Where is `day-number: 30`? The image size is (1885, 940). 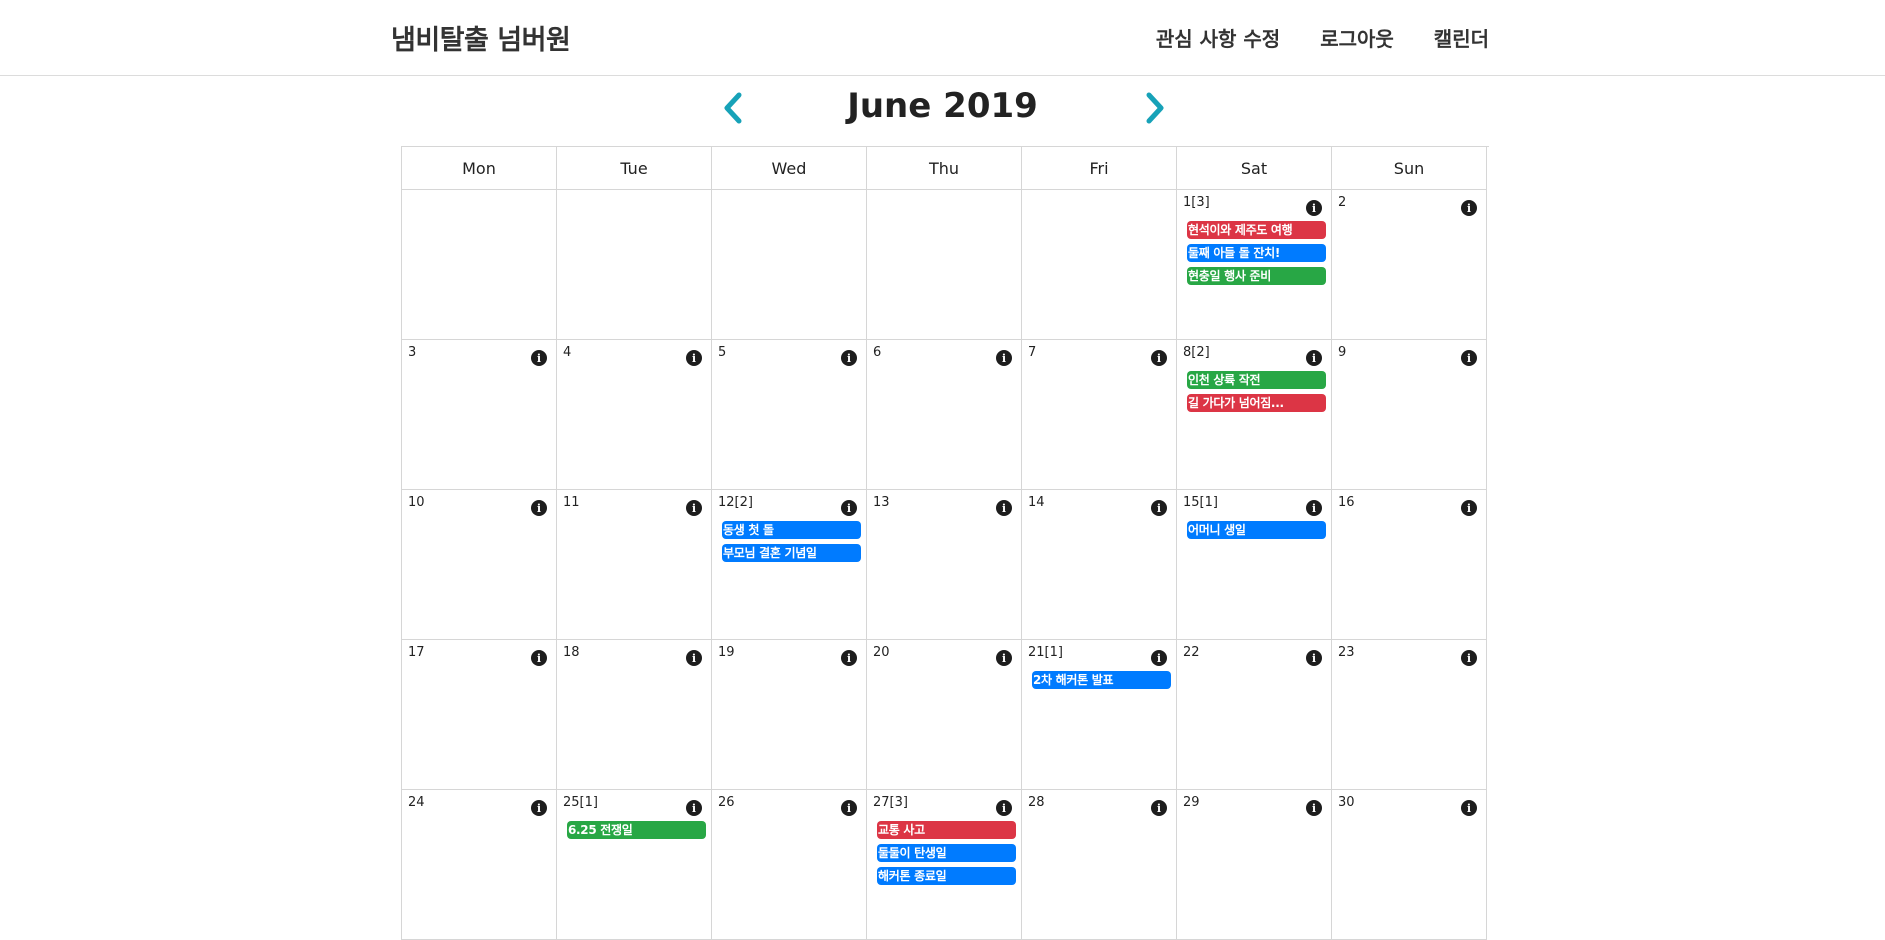 day-number: 30 is located at coordinates (1346, 802).